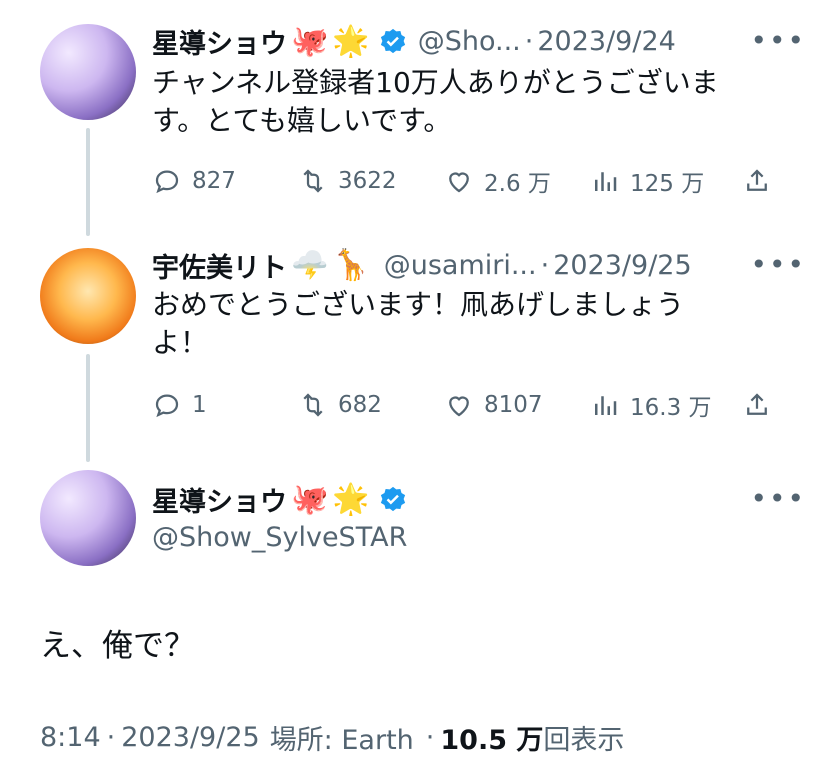 Image resolution: width=828 pixels, height=774 pixels. What do you see at coordinates (671, 408) in the screenshot?
I see `view-count: 16.3 万` at bounding box center [671, 408].